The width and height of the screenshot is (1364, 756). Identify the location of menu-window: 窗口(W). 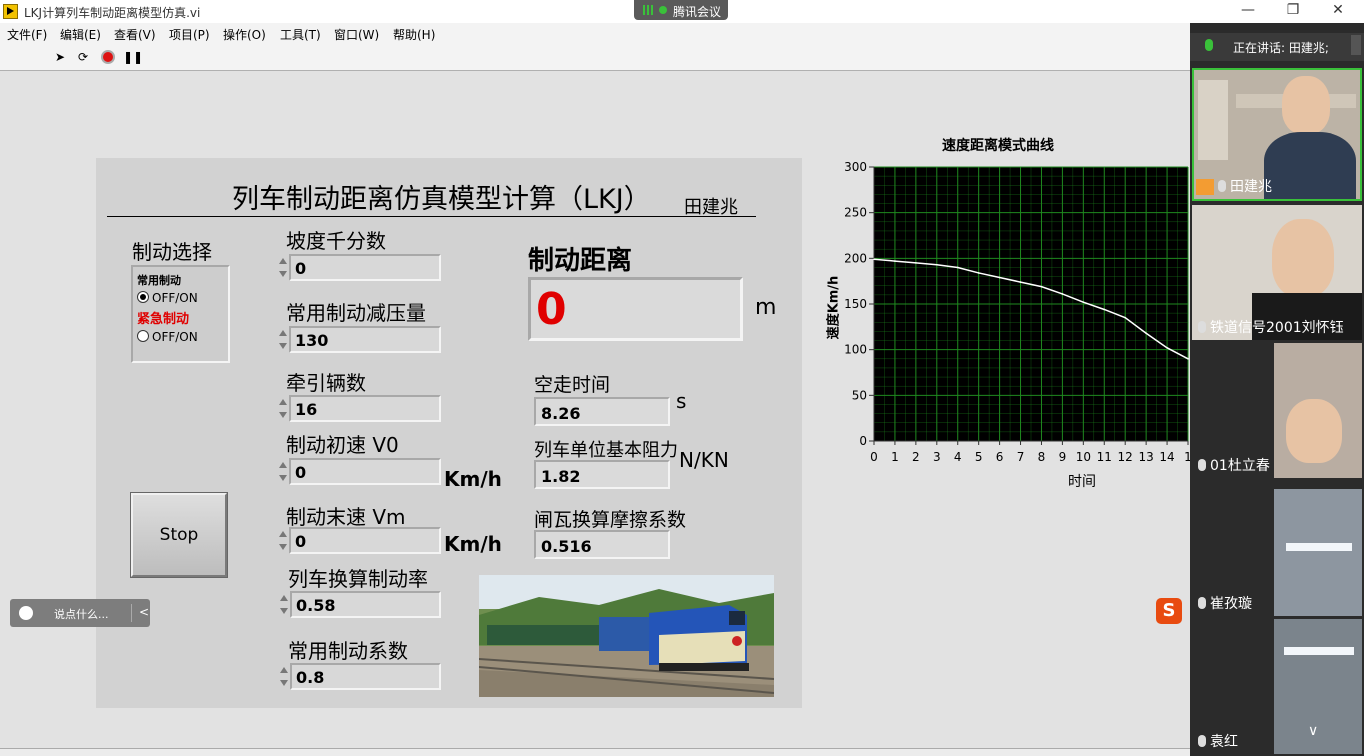
(356, 34).